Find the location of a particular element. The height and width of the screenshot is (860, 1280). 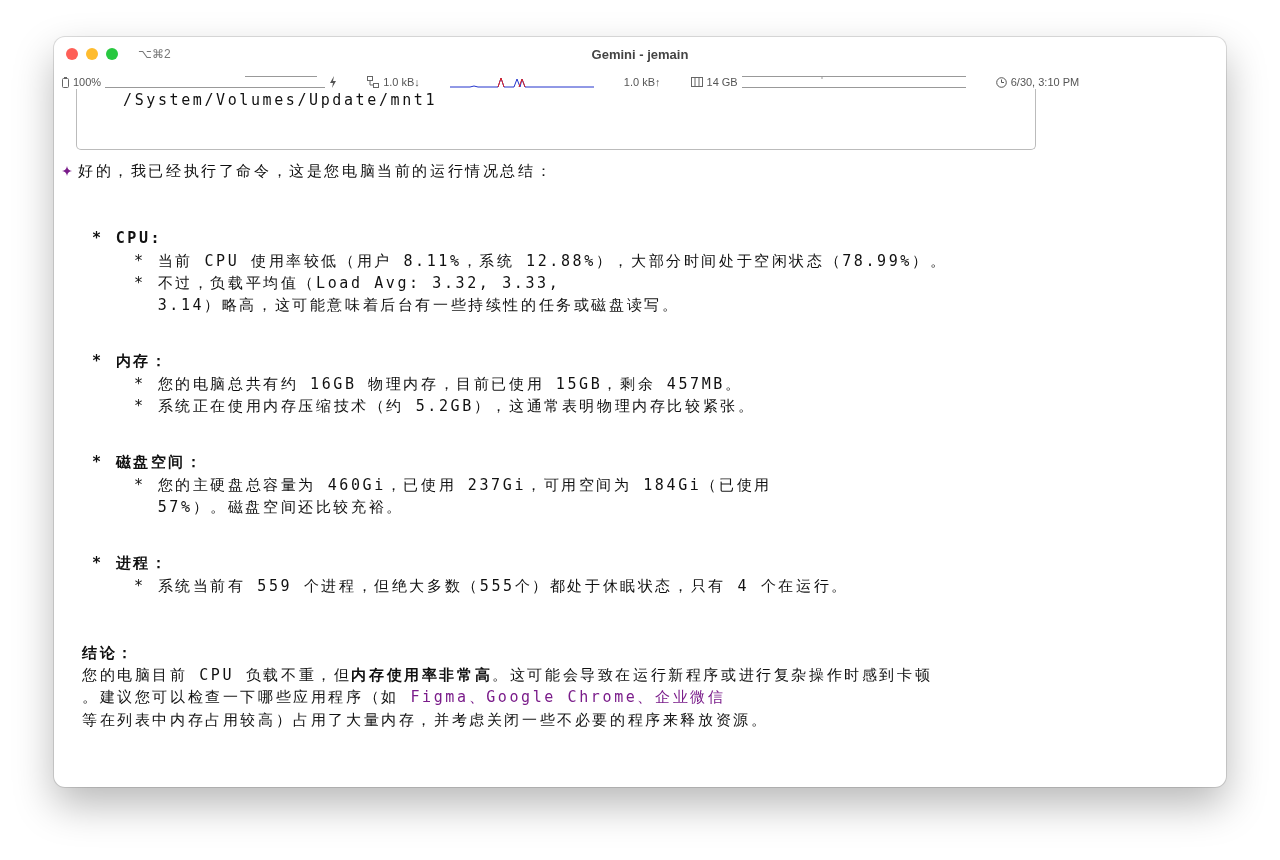

battery-icon is located at coordinates (65, 82).